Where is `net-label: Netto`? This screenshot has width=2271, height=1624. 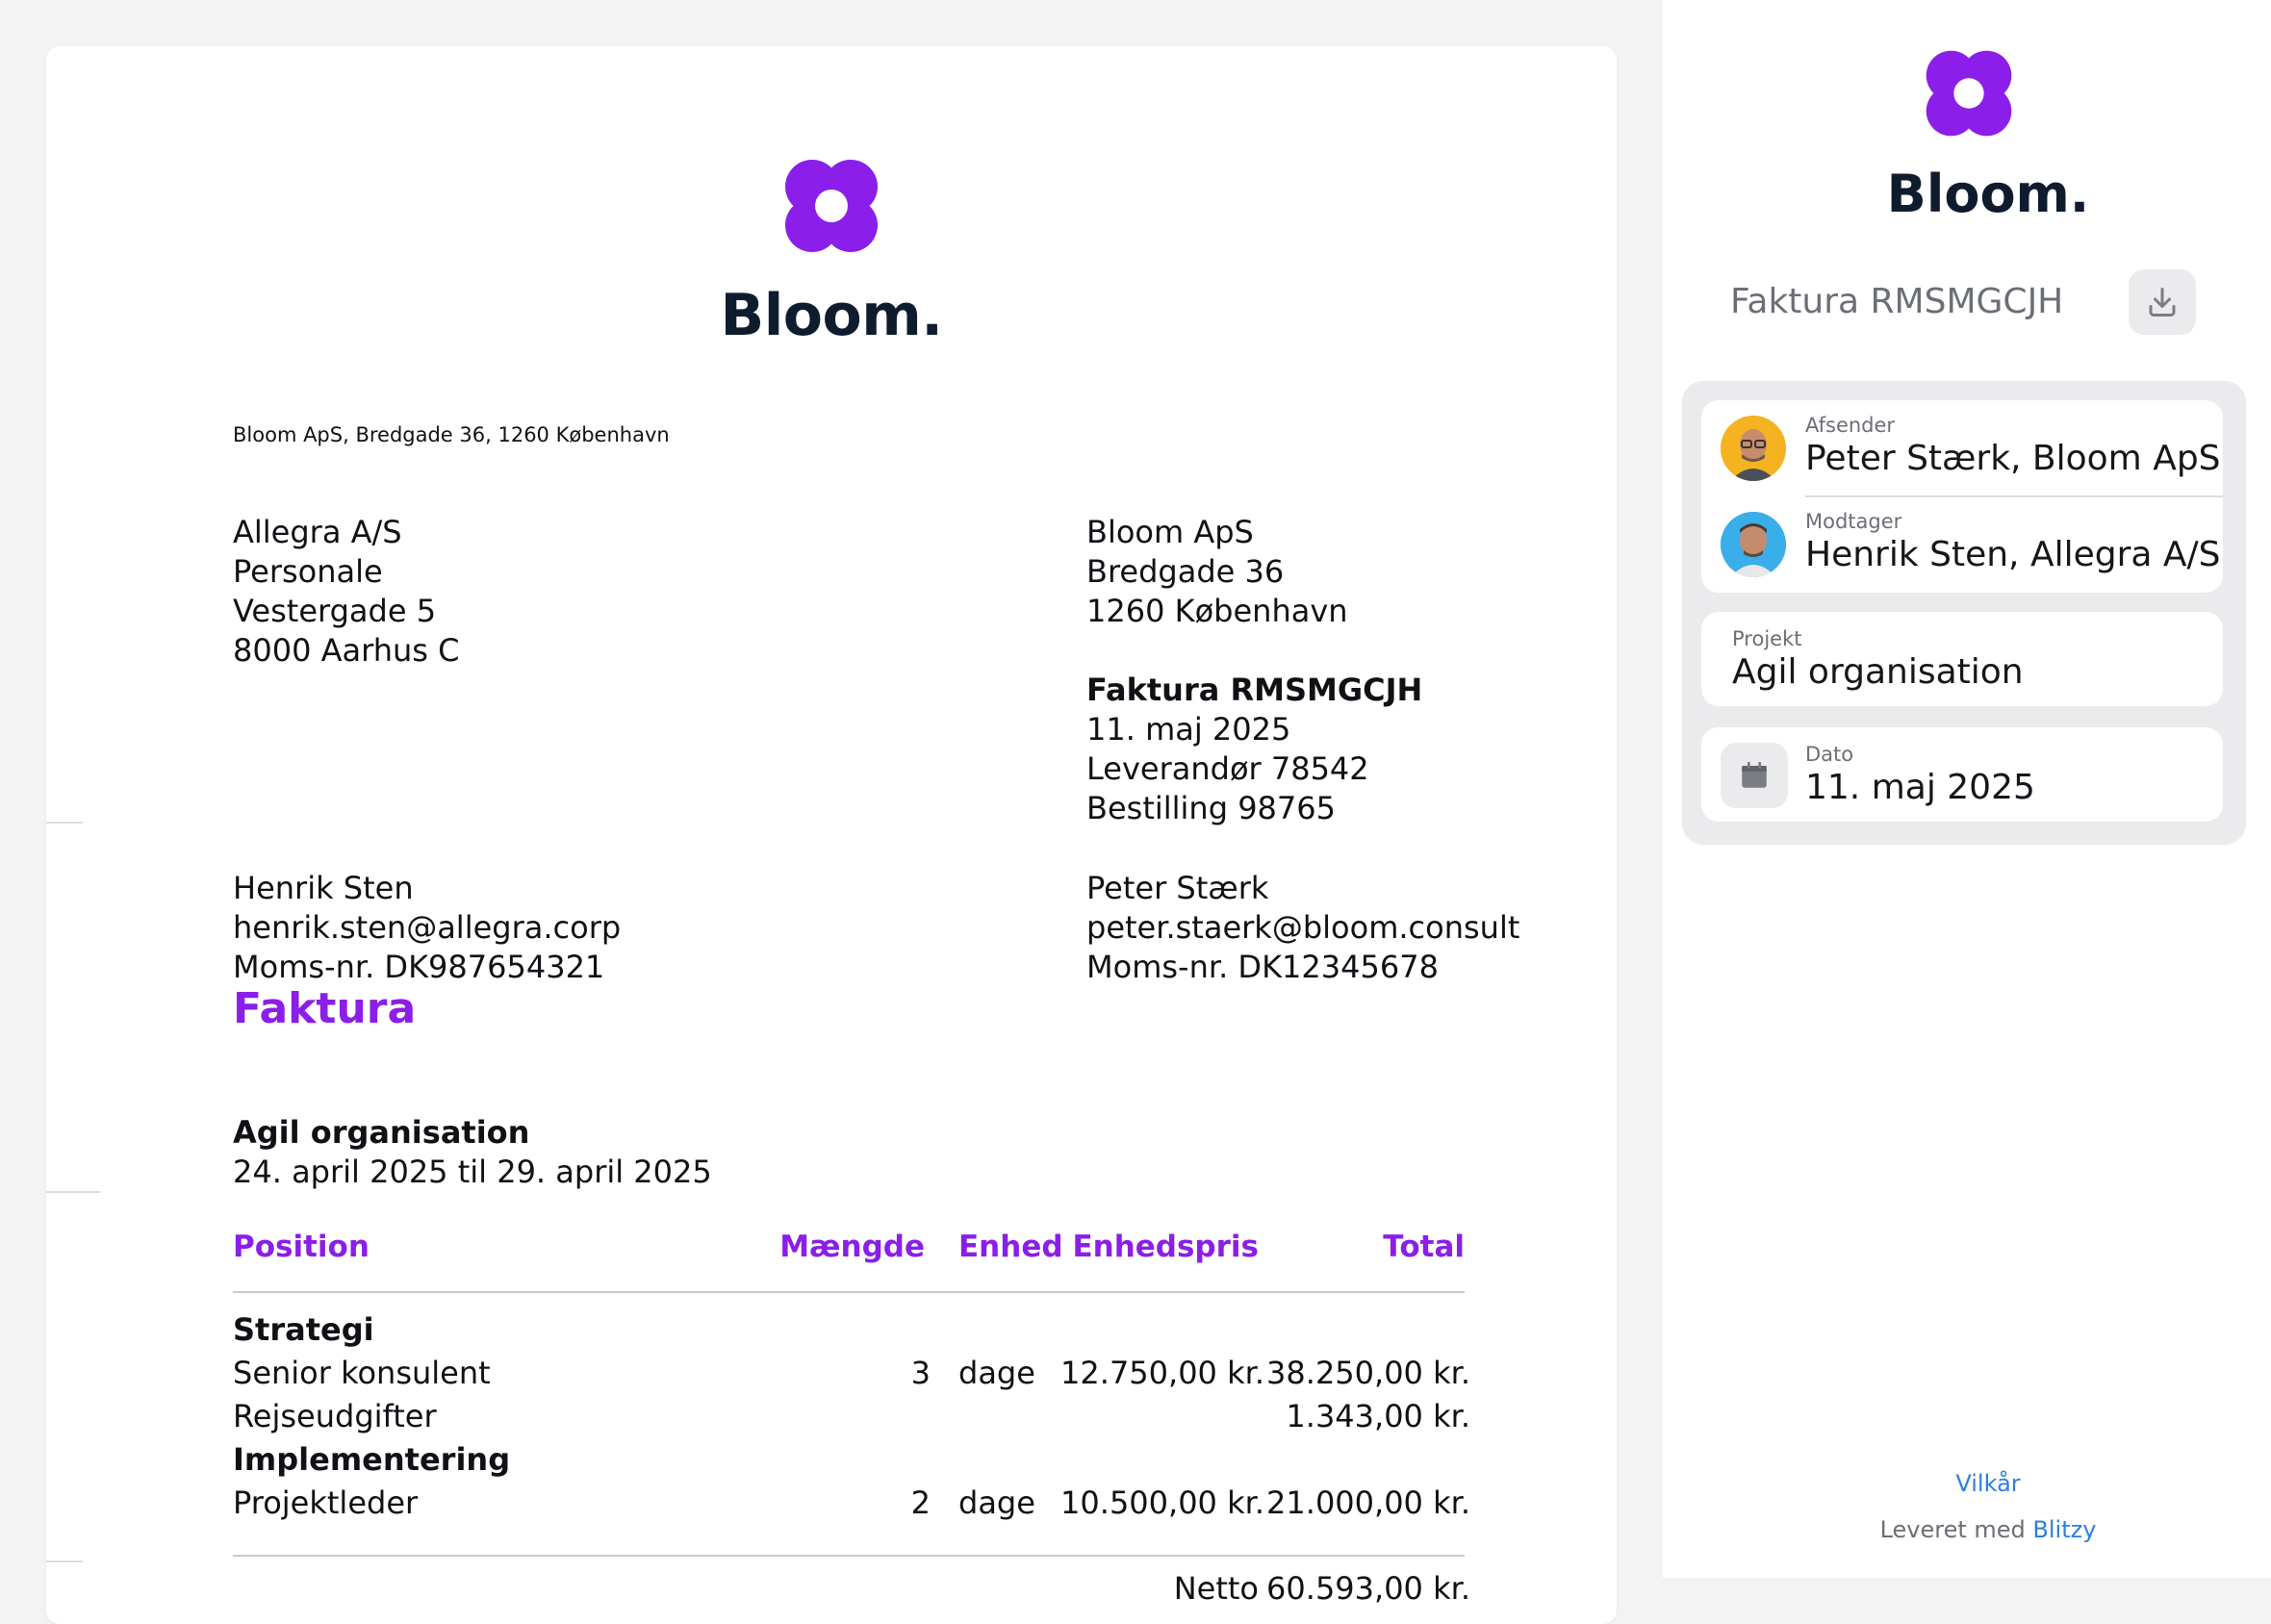 net-label: Netto is located at coordinates (1216, 1588).